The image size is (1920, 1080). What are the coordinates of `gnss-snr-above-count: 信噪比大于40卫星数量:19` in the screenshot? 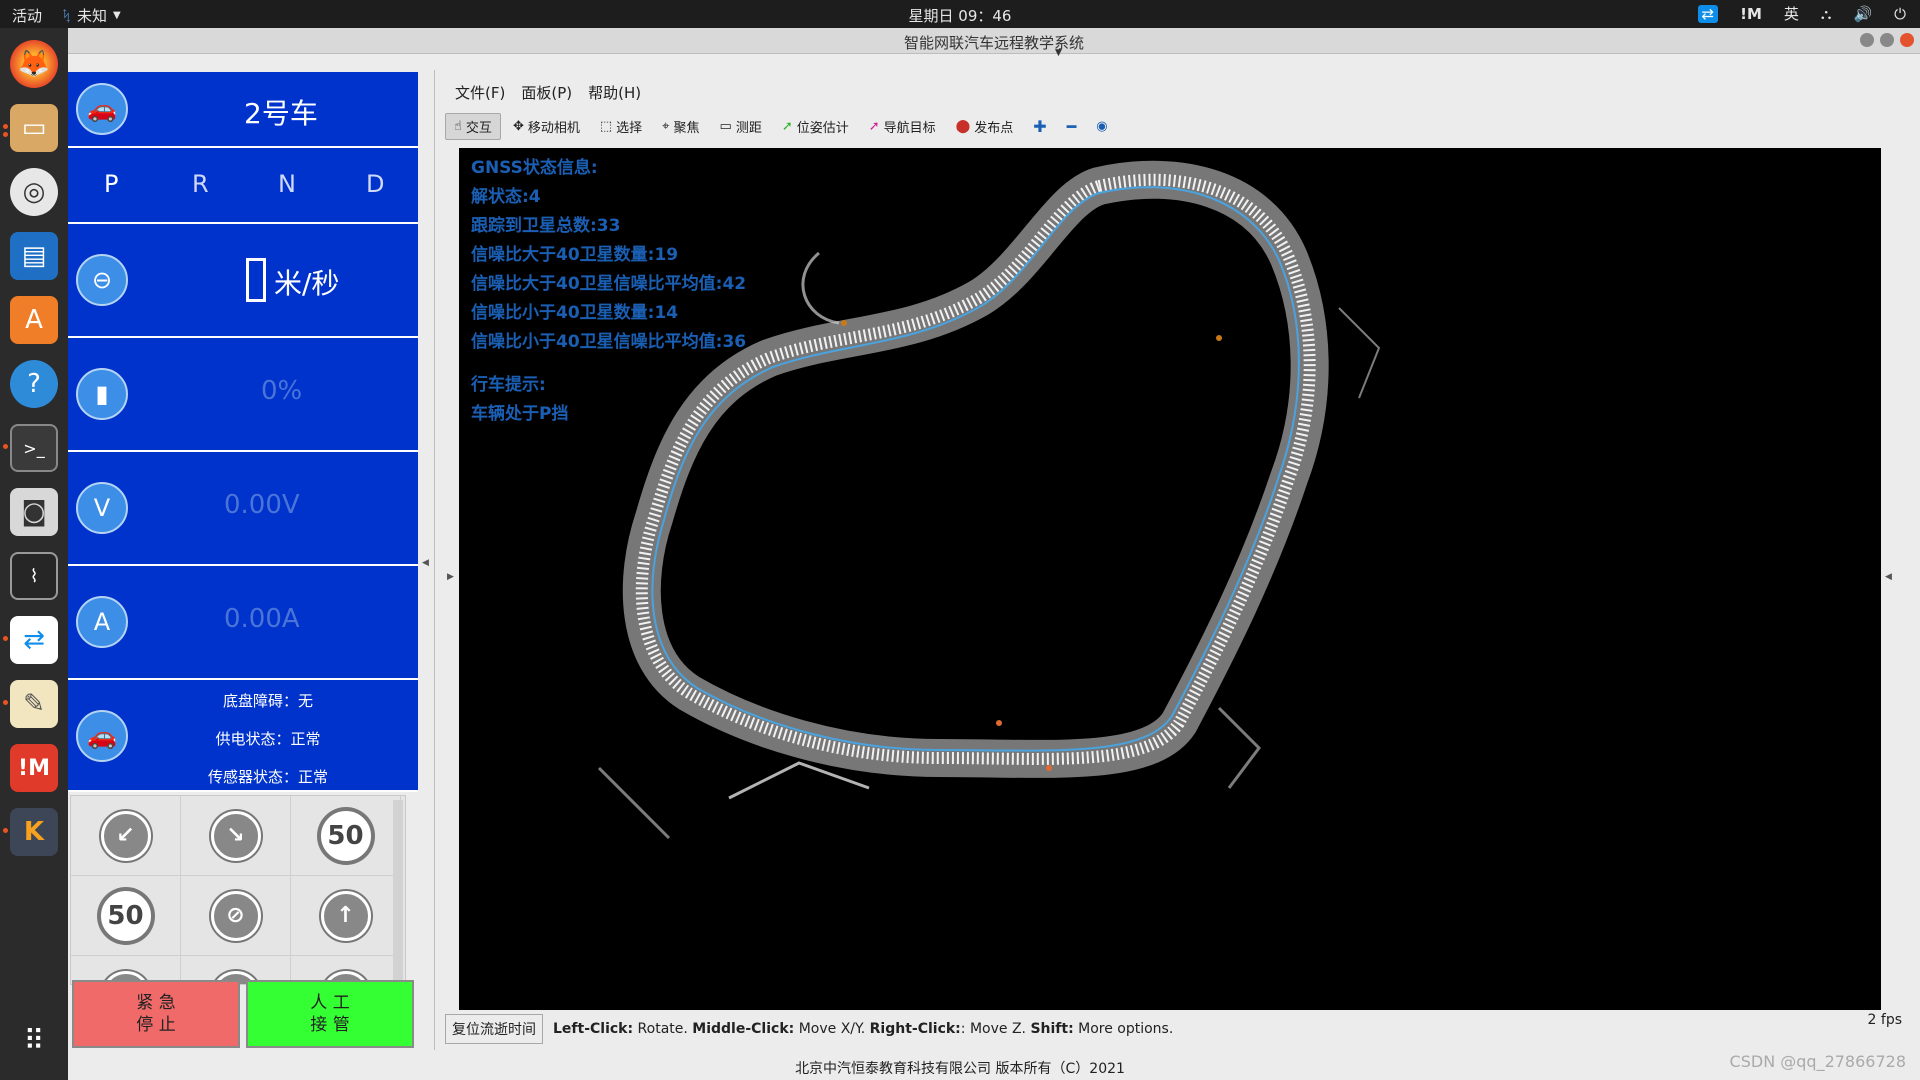 It's located at (575, 255).